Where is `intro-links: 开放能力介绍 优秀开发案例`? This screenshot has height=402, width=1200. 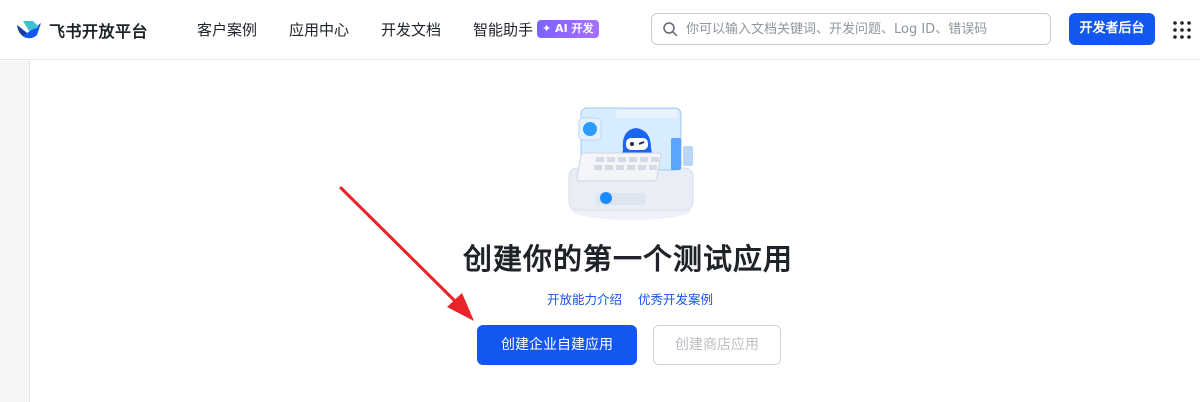 intro-links: 开放能力介绍 优秀开发案例 is located at coordinates (630, 298).